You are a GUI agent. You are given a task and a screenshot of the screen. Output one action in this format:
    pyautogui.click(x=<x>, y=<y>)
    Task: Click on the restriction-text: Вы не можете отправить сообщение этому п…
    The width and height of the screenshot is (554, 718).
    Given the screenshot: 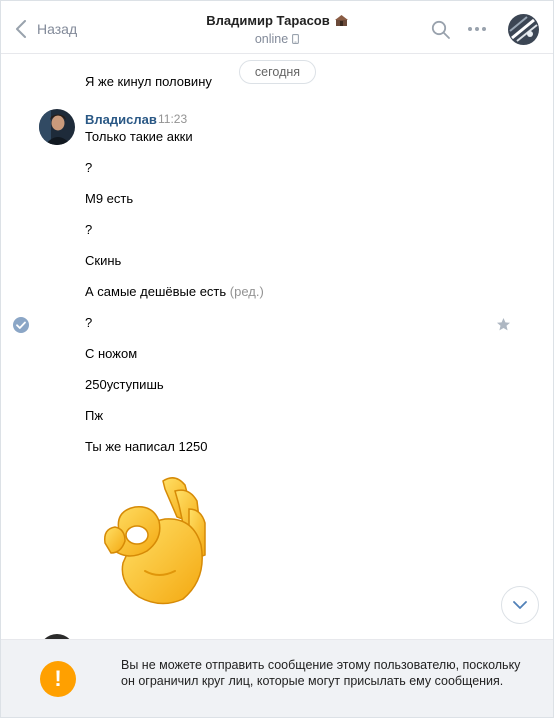 What is the action you would take?
    pyautogui.click(x=321, y=673)
    